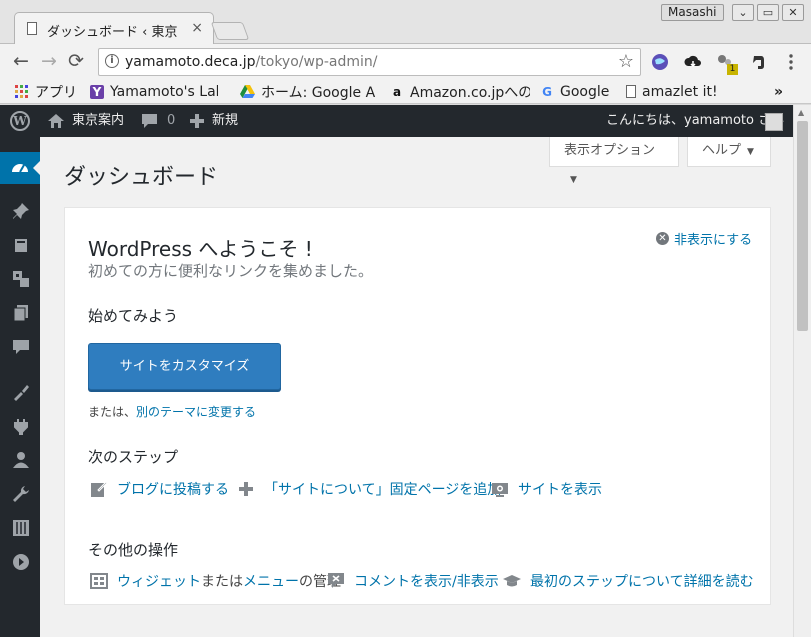  Describe the element at coordinates (642, 582) in the screenshot. I see `action-label: 最初のステップについて詳細を読む` at that location.